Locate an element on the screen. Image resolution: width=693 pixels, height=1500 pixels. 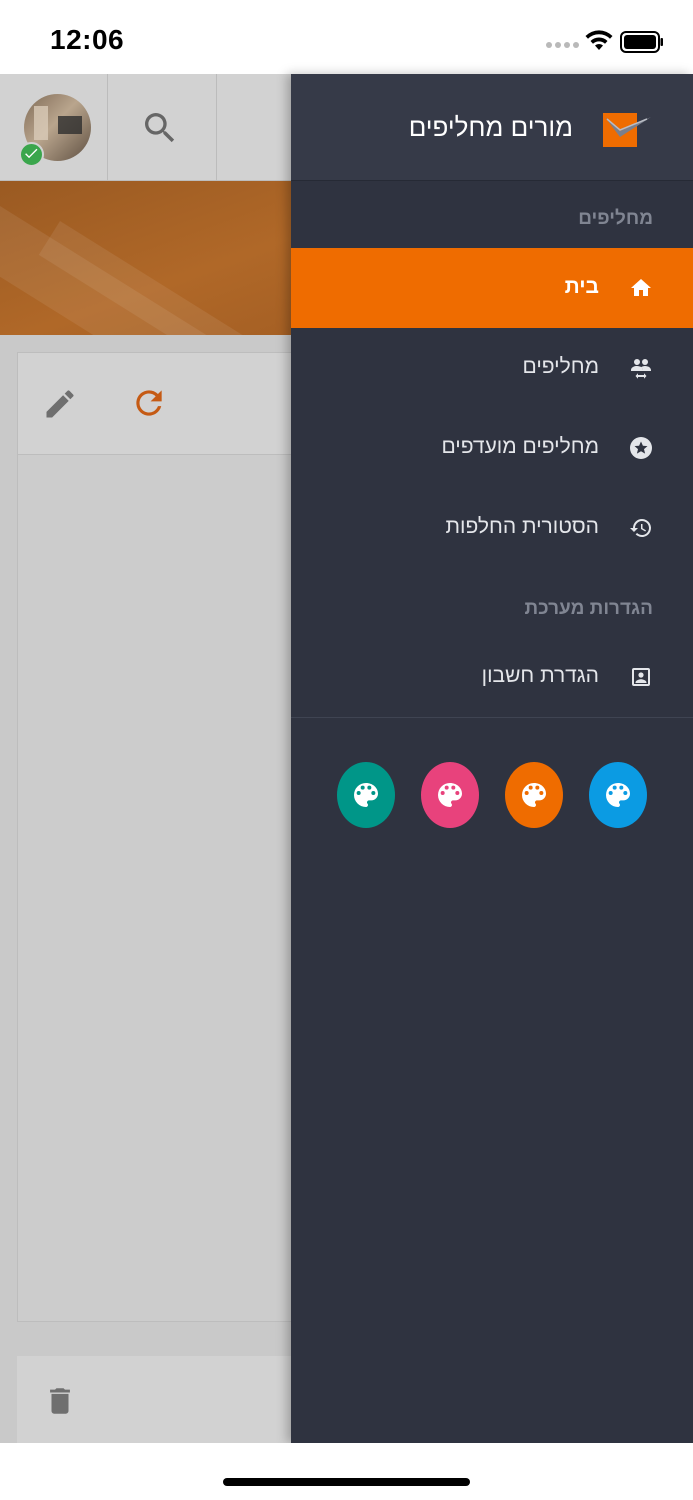
battery-icon is located at coordinates (641, 42).